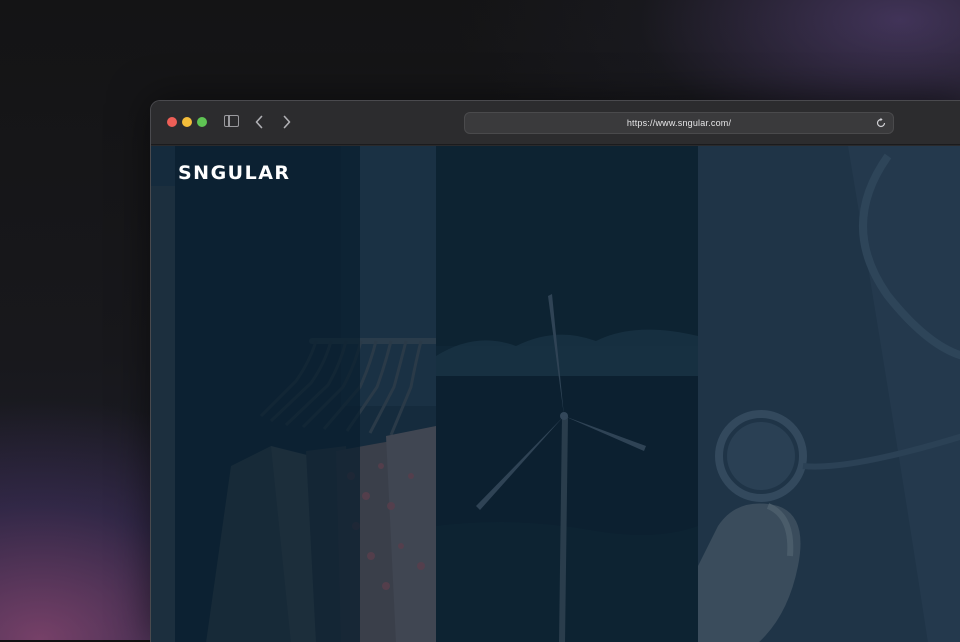 Image resolution: width=960 pixels, height=642 pixels. What do you see at coordinates (287, 122) in the screenshot?
I see `forward-icon` at bounding box center [287, 122].